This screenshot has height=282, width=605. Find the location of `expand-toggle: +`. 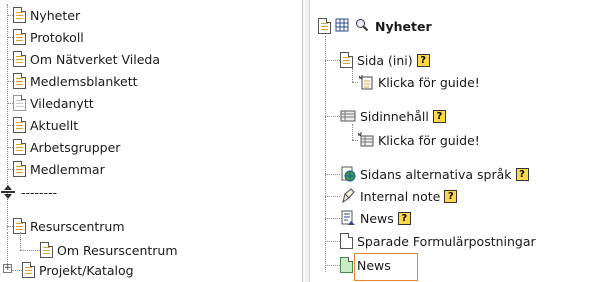

expand-toggle: + is located at coordinates (7, 268).